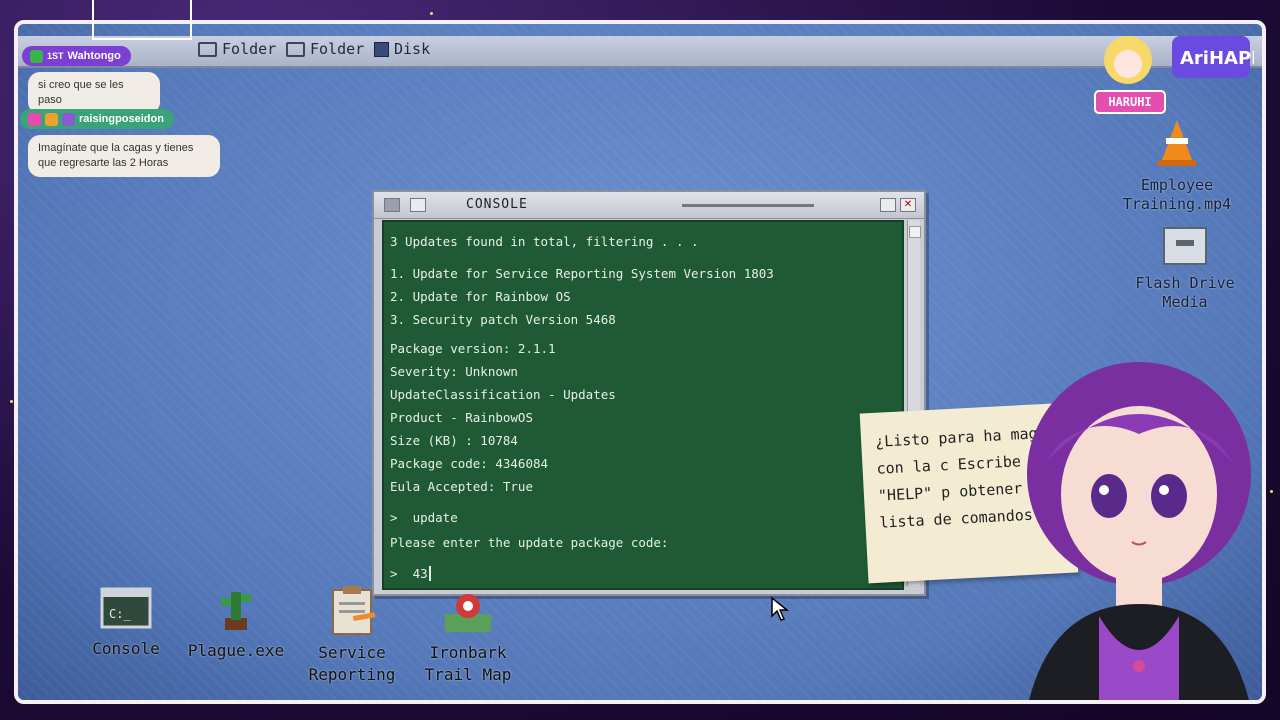 Image resolution: width=1280 pixels, height=720 pixels. Describe the element at coordinates (412, 49) in the screenshot. I see `topbar-disk-label: Disk` at that location.